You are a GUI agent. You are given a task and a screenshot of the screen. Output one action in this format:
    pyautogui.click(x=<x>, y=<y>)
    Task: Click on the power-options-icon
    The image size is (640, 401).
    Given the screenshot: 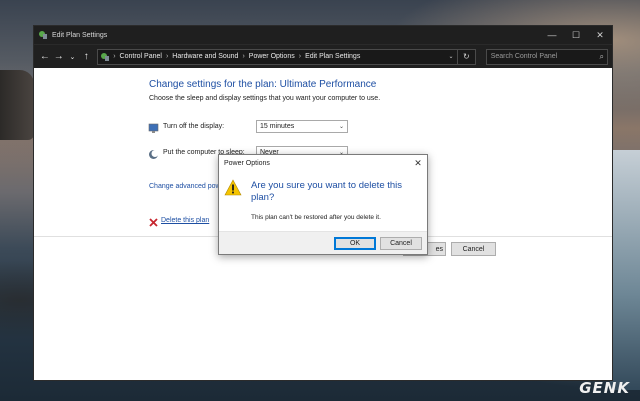 What is the action you would take?
    pyautogui.click(x=43, y=35)
    